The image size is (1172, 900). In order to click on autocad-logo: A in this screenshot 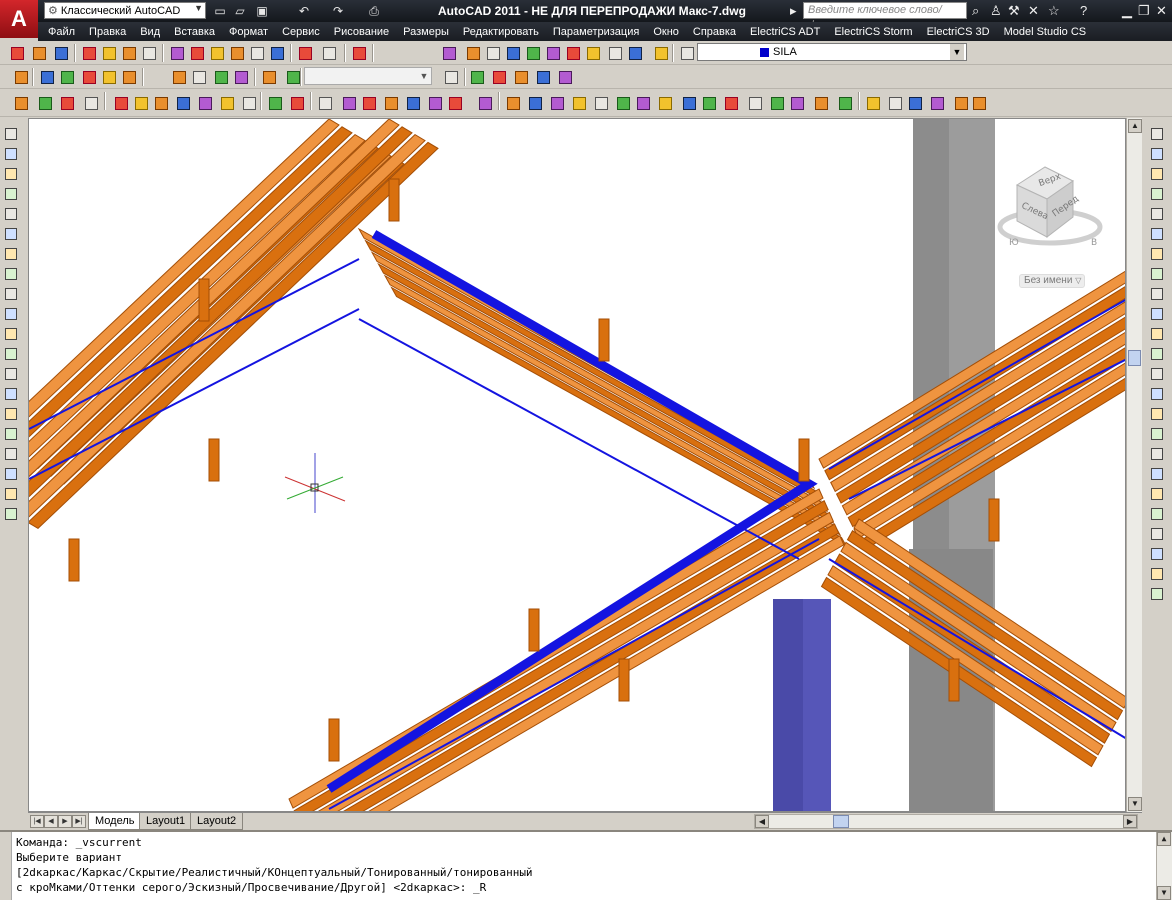, I will do `click(19, 19)`.